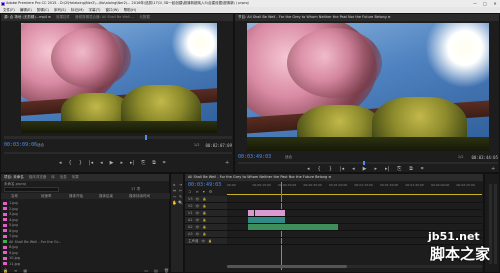  Describe the element at coordinates (149, 196) in the screenshot. I see `column-media-duration: 媒体持续时间` at that location.